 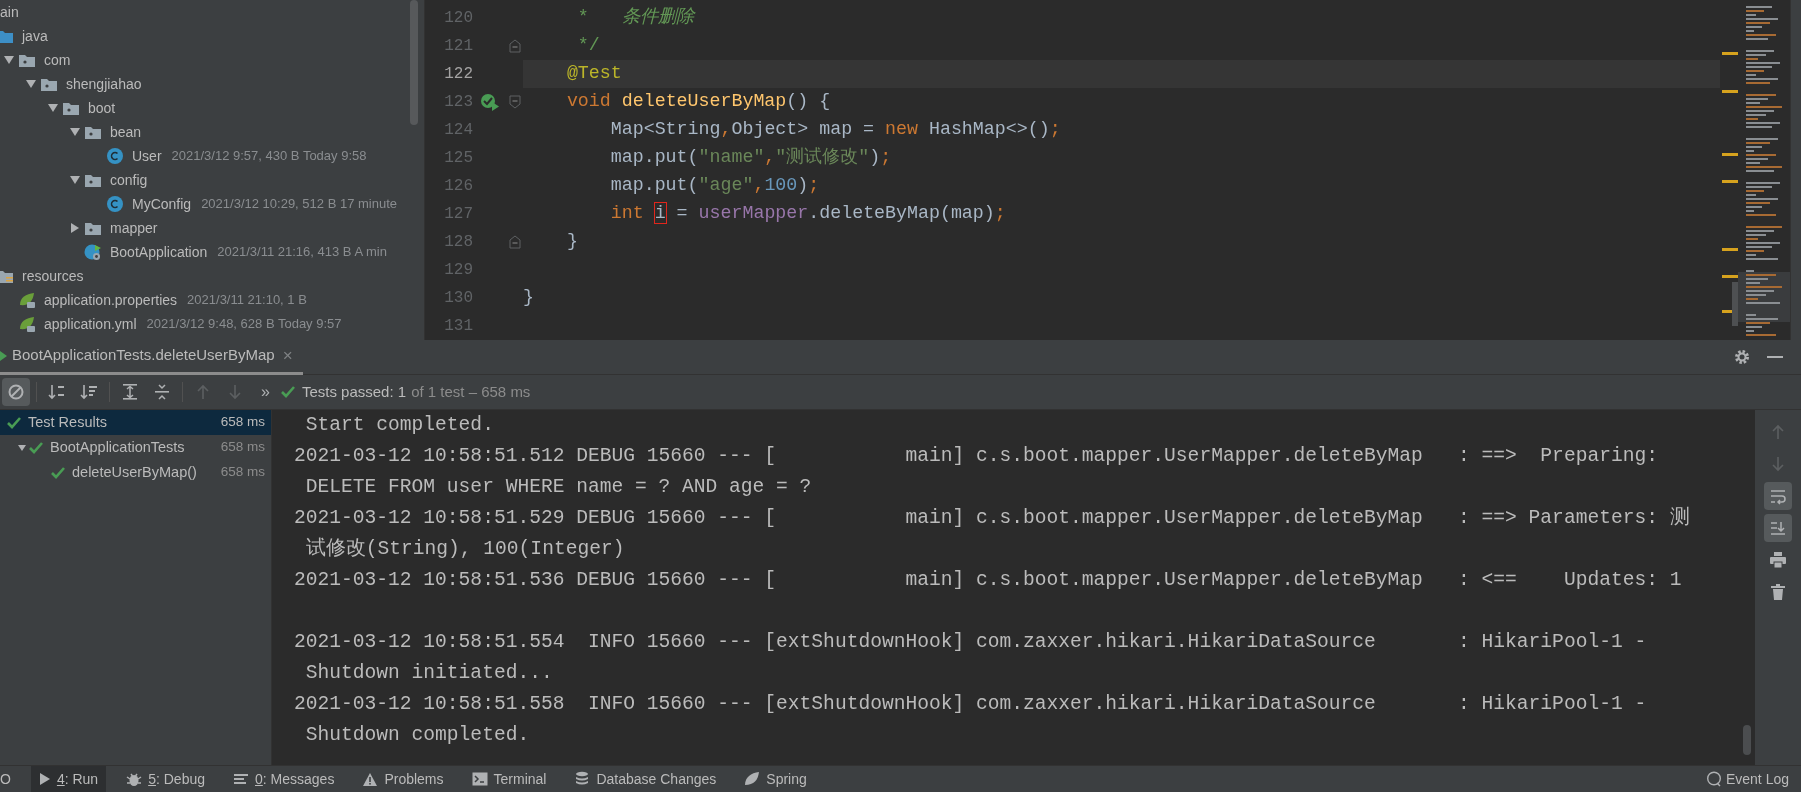 I want to click on console-line: 2021-03-12 10:58:51.529 DEBUG 15660 --- [ main] c.s.boot.mapper.UserMapper.deleteByMap : ==> Parameters: 测, so click(x=992, y=518).